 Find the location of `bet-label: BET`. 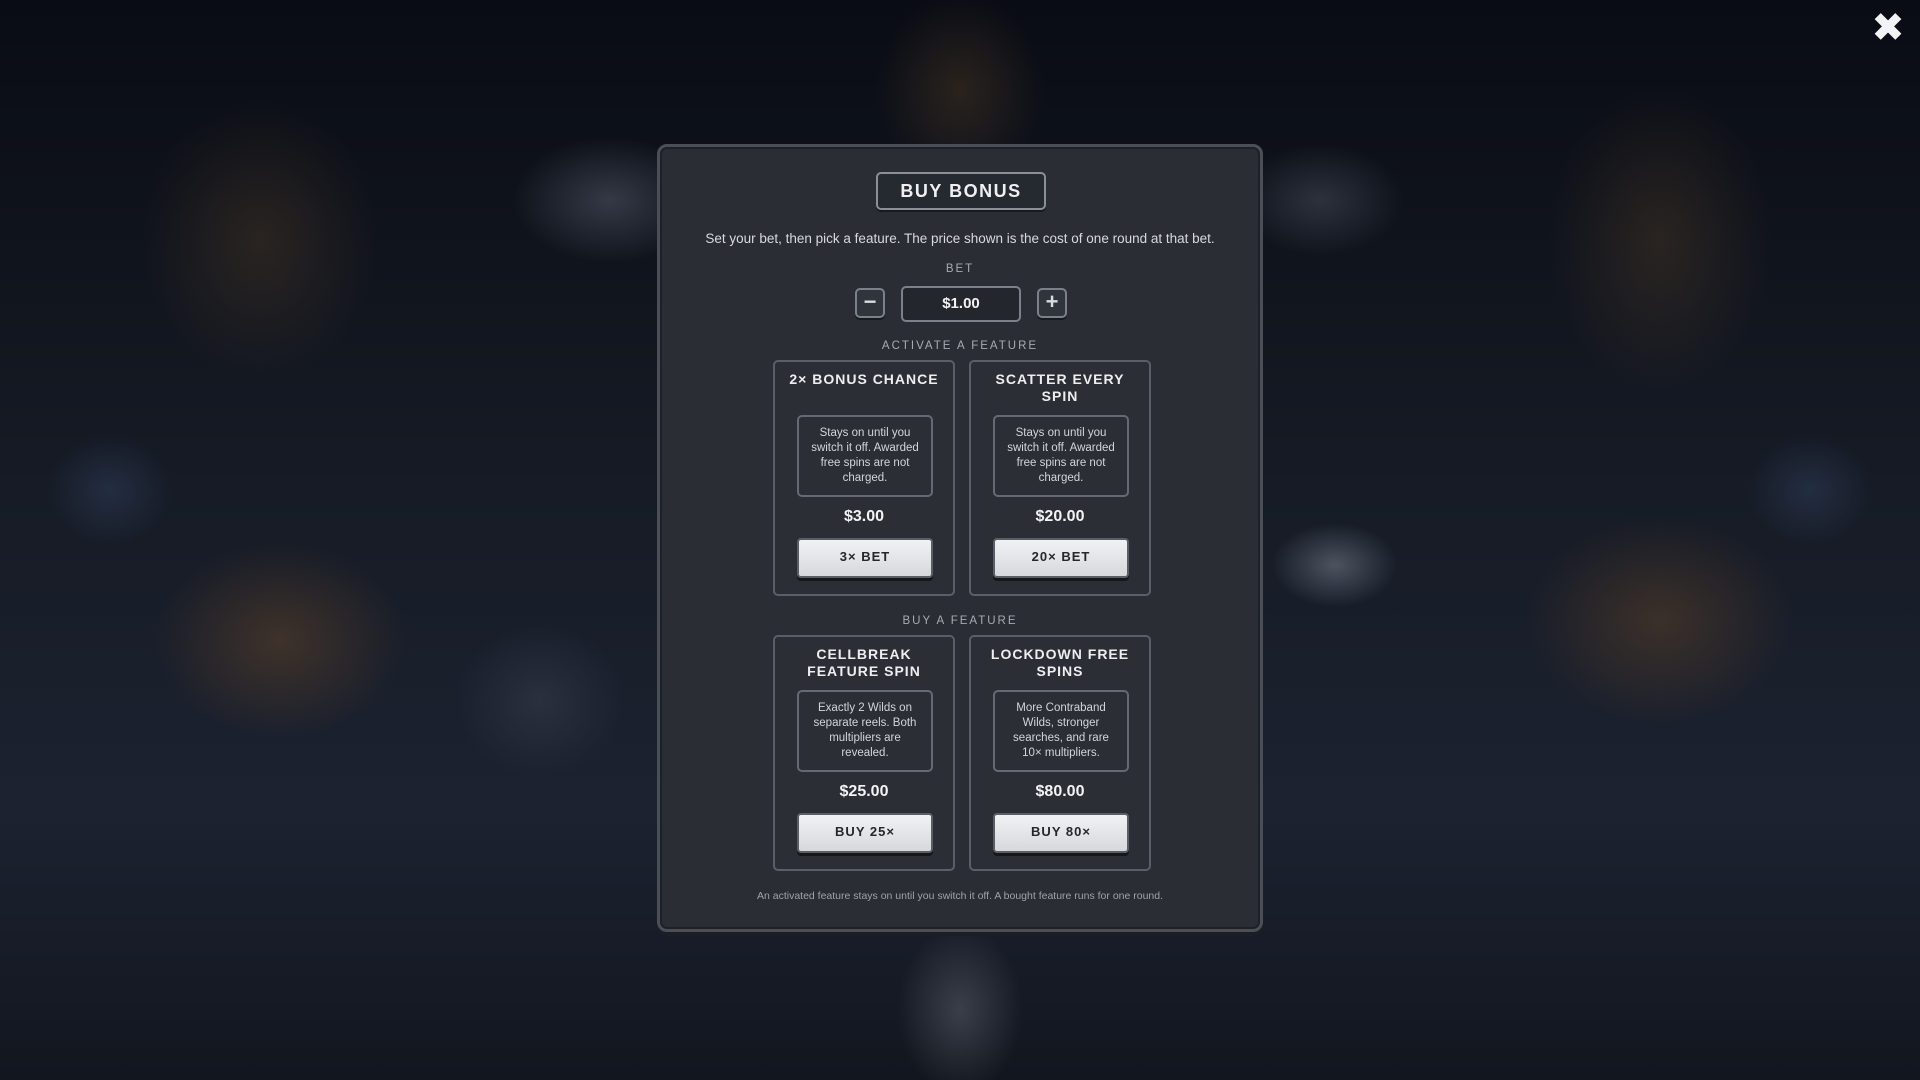

bet-label: BET is located at coordinates (960, 269).